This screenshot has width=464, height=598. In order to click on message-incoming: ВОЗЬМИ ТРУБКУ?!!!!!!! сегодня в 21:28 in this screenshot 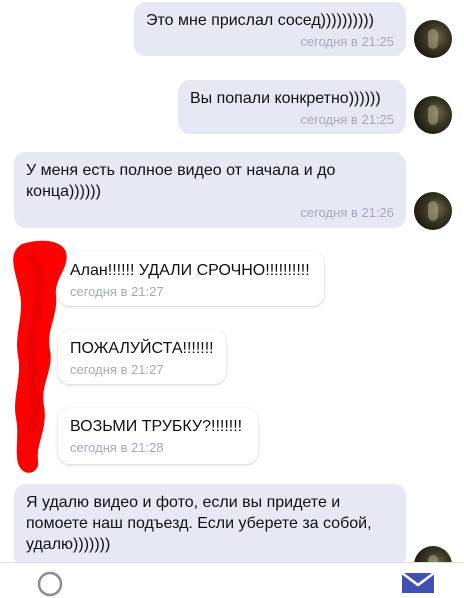, I will do `click(158, 436)`.